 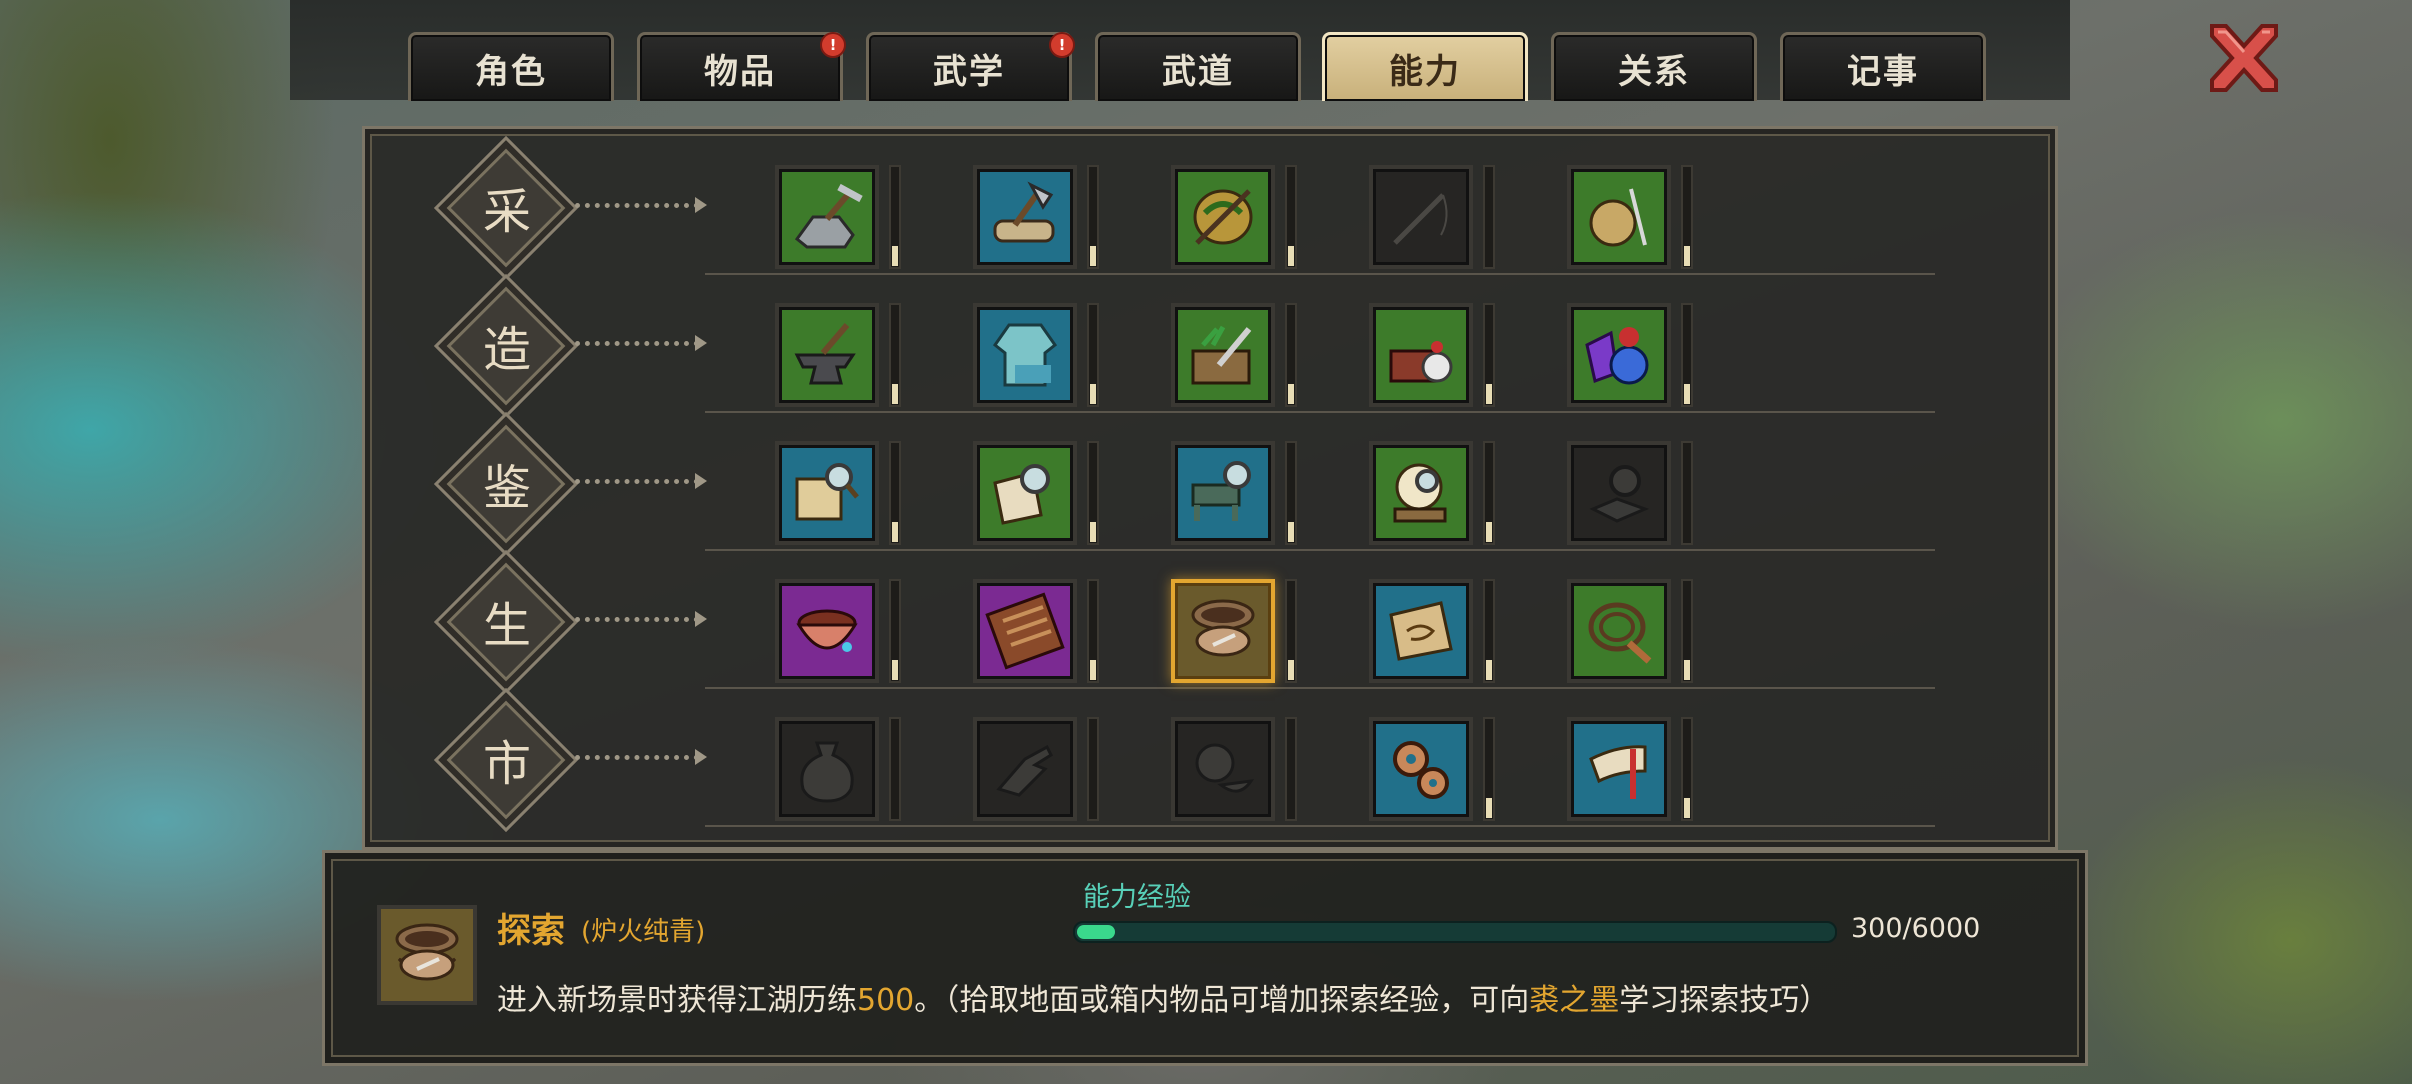 What do you see at coordinates (833, 45) in the screenshot?
I see `alert-badge-icon: !` at bounding box center [833, 45].